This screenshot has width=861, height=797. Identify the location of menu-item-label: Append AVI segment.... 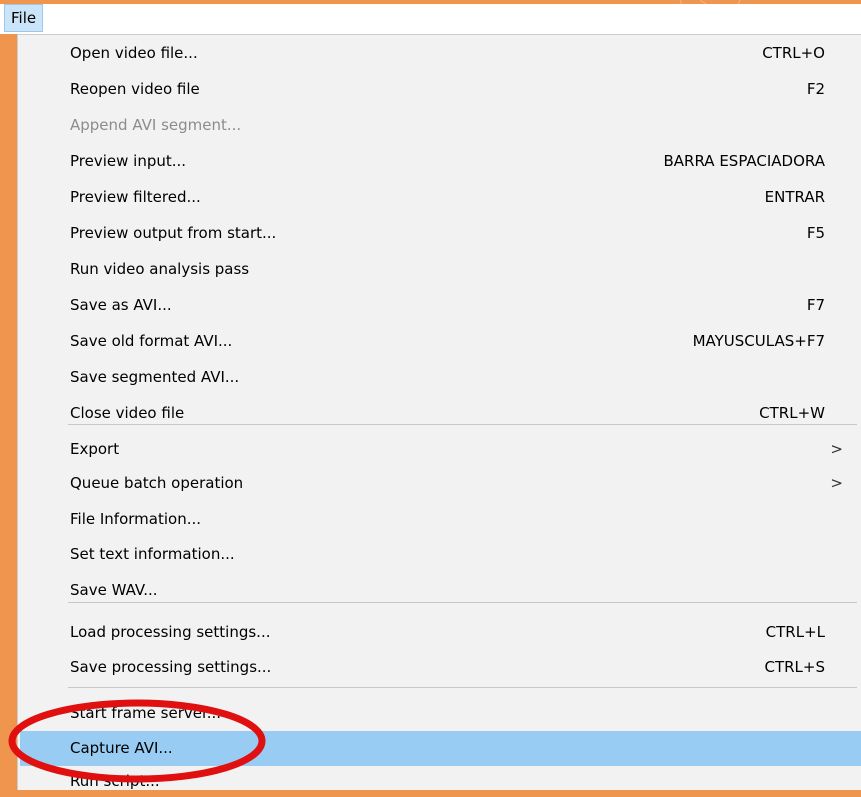
(156, 125).